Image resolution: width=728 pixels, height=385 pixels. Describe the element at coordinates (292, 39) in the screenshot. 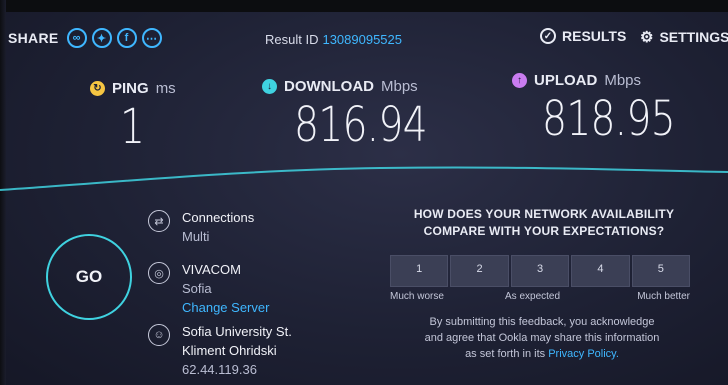

I see `result-id-label: Result ID` at that location.